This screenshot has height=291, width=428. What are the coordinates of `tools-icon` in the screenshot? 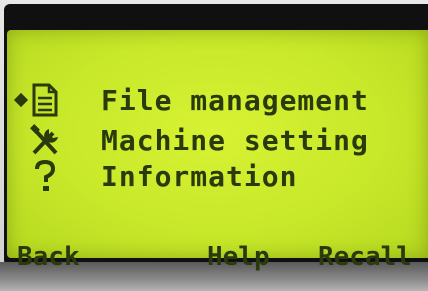 It's located at (45, 140).